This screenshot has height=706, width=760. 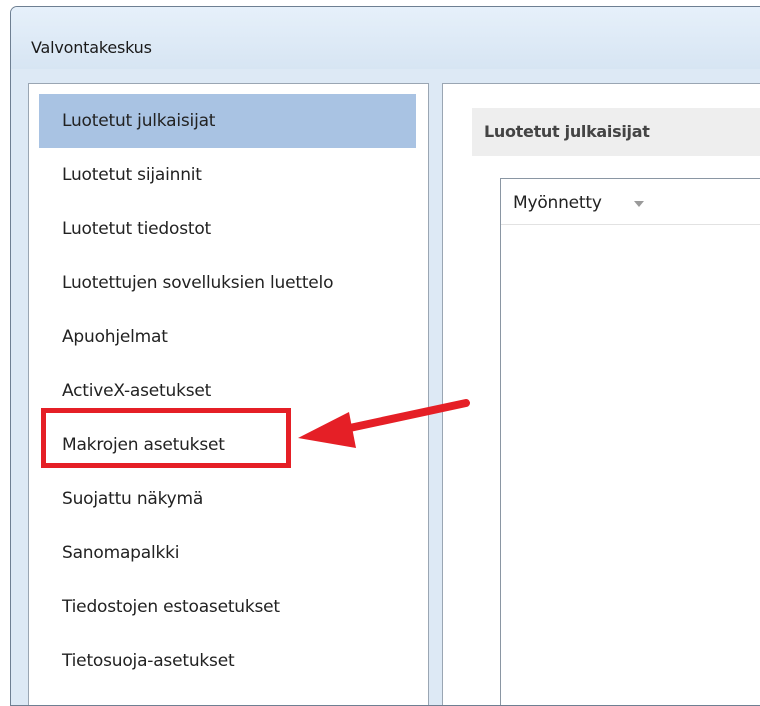 What do you see at coordinates (384, 423) in the screenshot?
I see `red-arrow-icon` at bounding box center [384, 423].